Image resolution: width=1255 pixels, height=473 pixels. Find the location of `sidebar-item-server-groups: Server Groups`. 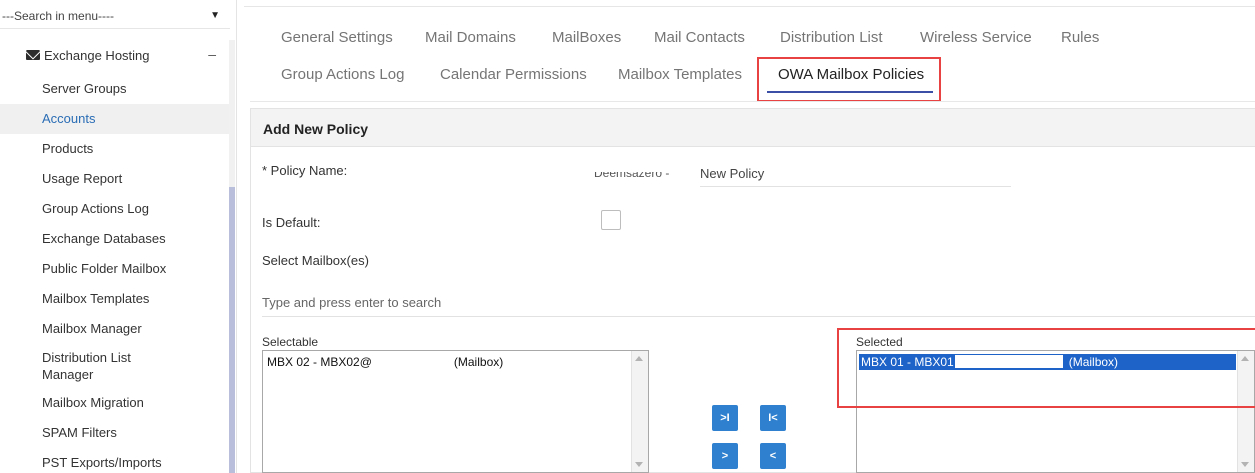

sidebar-item-server-groups: Server Groups is located at coordinates (115, 89).